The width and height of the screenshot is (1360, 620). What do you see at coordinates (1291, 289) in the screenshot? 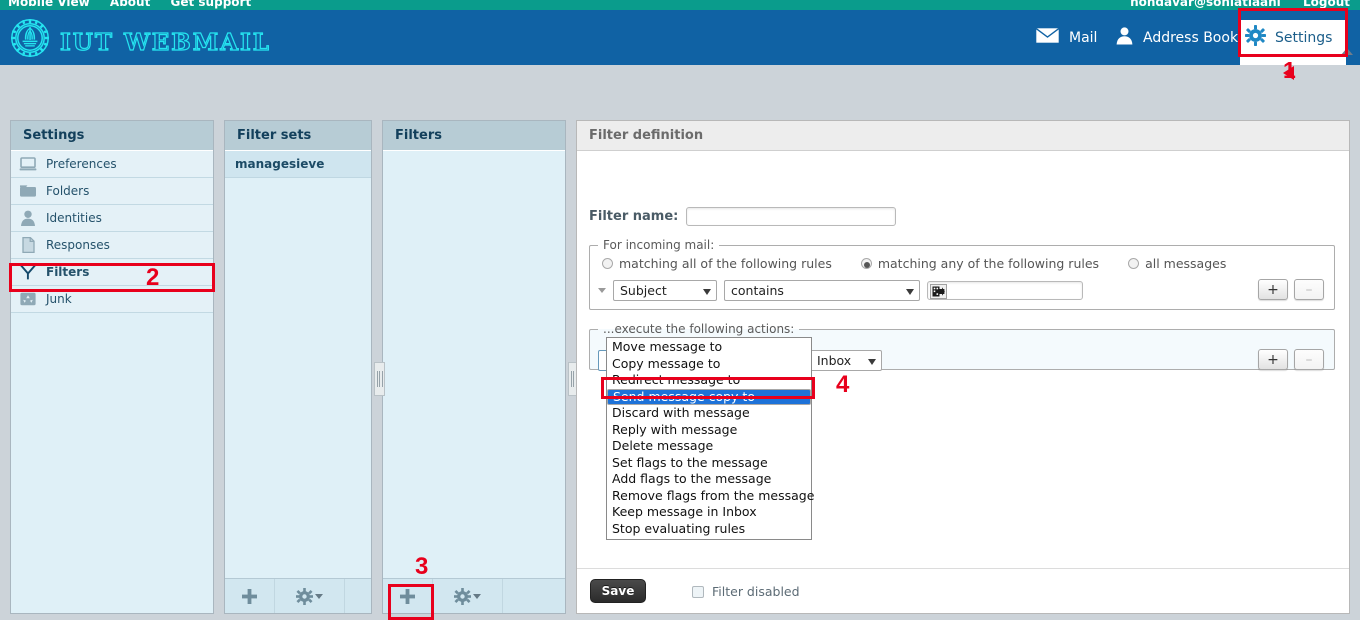
I see `rule-add-remove-group: + –` at bounding box center [1291, 289].